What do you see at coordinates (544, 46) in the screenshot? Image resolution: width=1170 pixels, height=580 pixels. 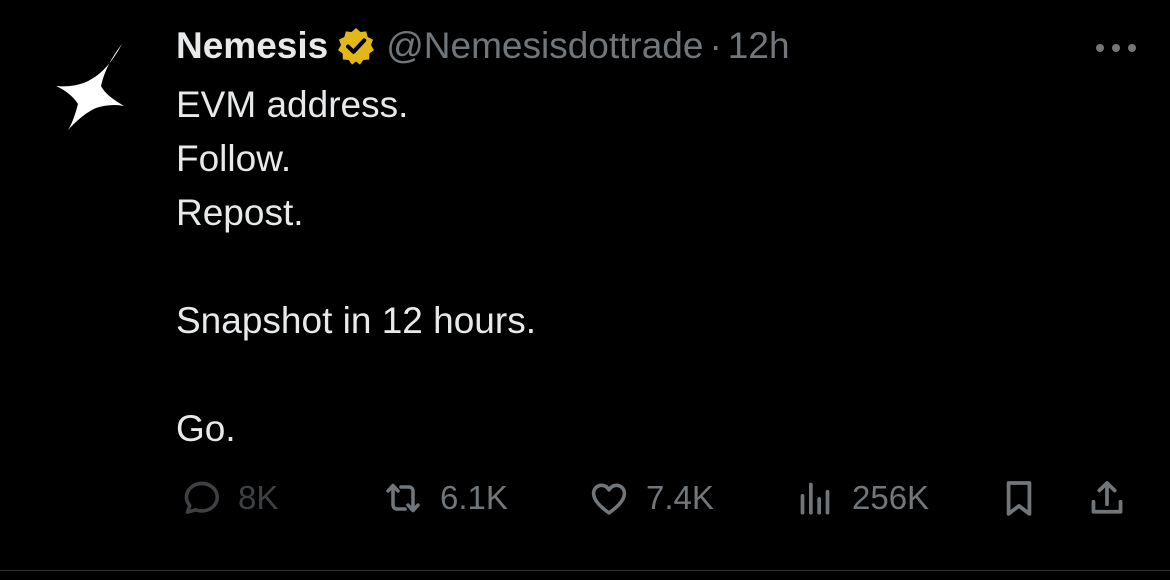 I see `handle: @Nemesisdottrade` at bounding box center [544, 46].